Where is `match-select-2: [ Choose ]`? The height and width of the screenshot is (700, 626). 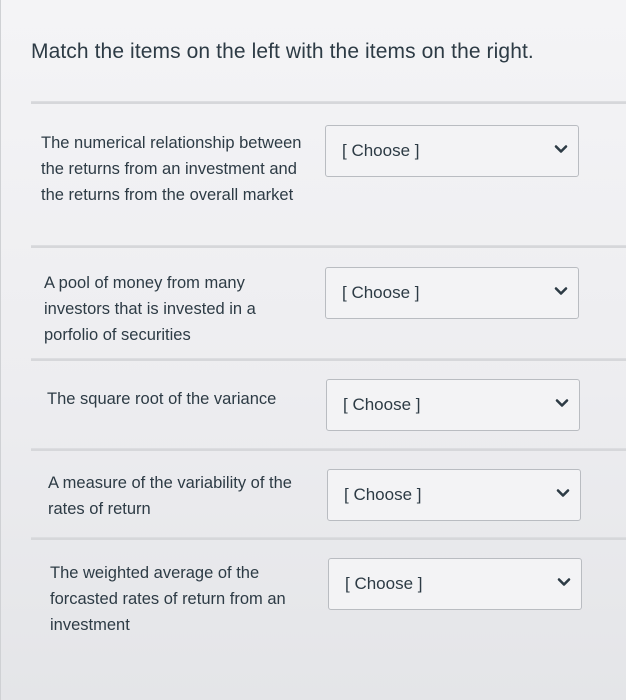 match-select-2: [ Choose ] is located at coordinates (452, 293).